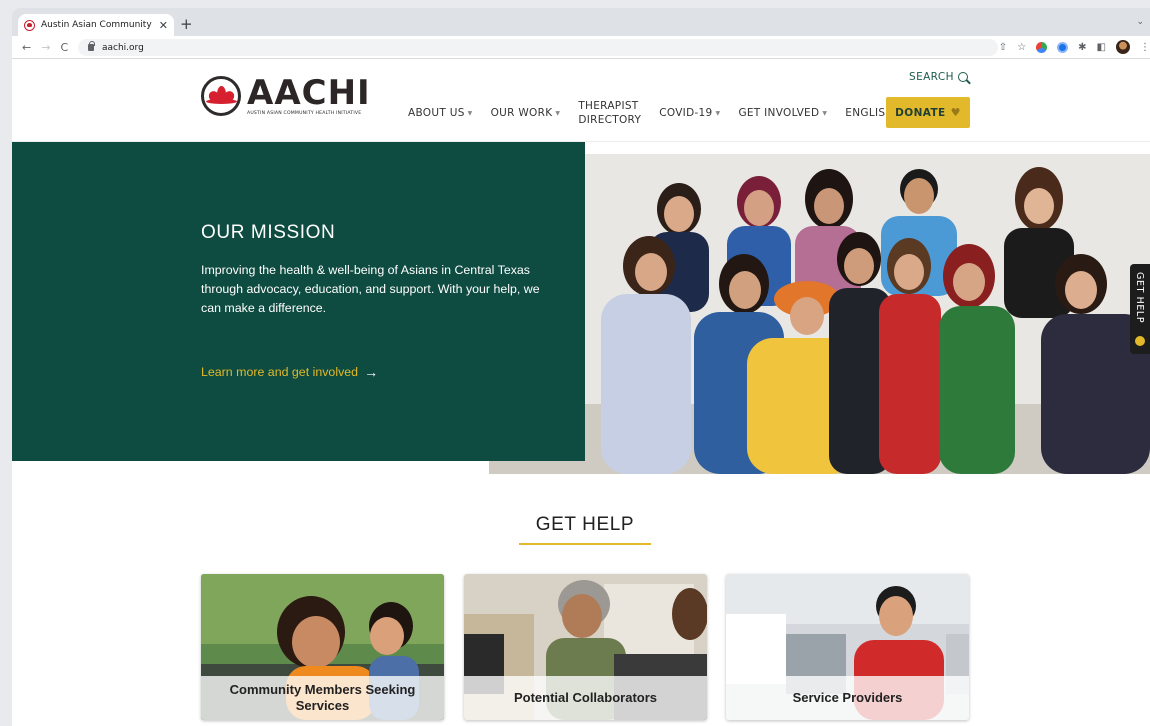 This screenshot has height=726, width=1150. Describe the element at coordinates (1042, 47) in the screenshot. I see `extension-colorful-icon` at that location.